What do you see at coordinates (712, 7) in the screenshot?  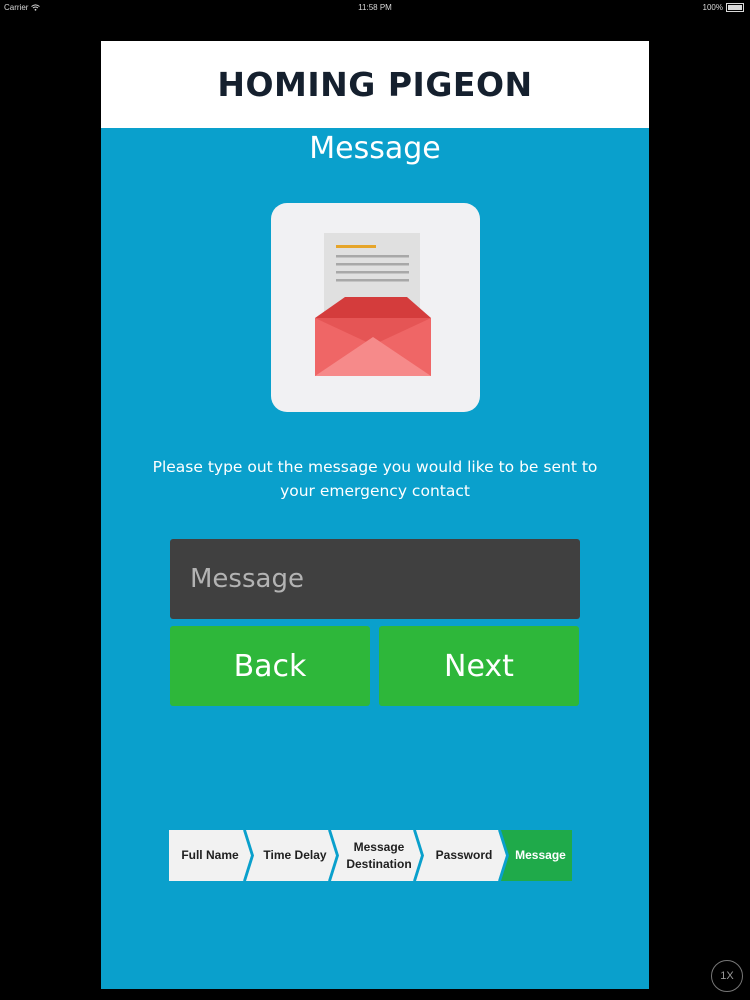 I see `battery-percent: 100%` at bounding box center [712, 7].